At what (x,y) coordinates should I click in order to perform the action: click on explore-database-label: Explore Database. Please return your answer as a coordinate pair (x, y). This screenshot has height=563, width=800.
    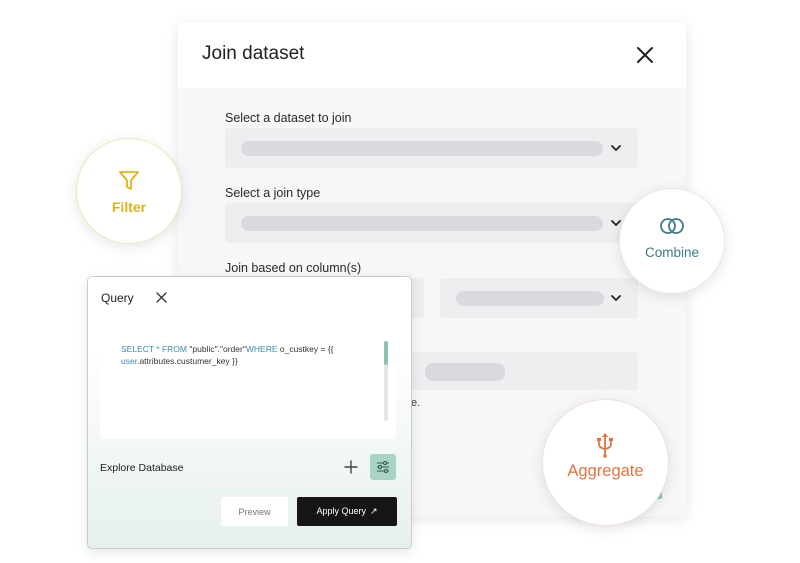
    Looking at the image, I should click on (142, 468).